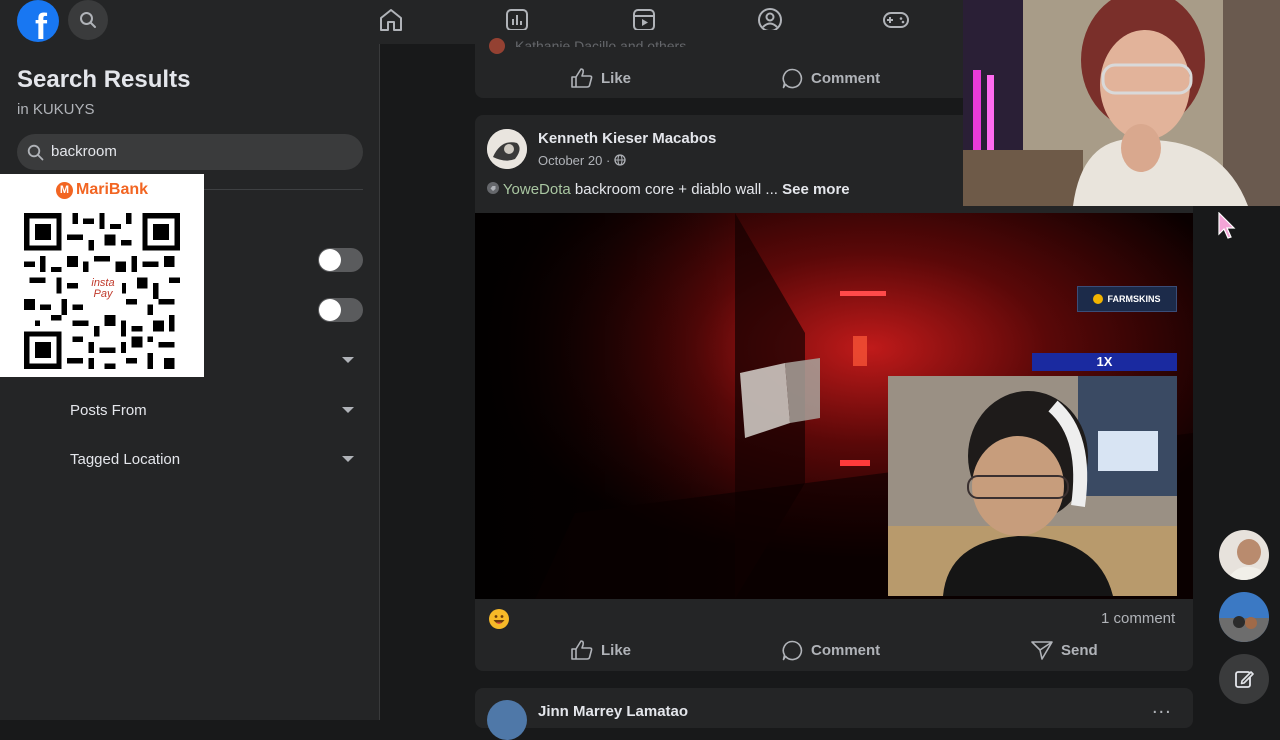 The height and width of the screenshot is (740, 1280). I want to click on home-icon, so click(391, 20).